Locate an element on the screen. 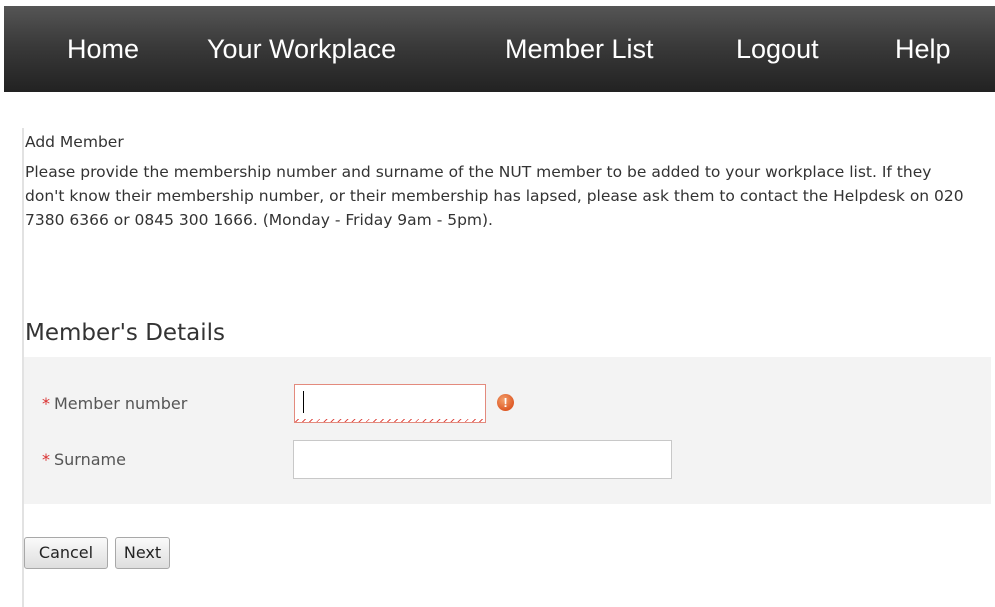  next-button: Next is located at coordinates (142, 553).